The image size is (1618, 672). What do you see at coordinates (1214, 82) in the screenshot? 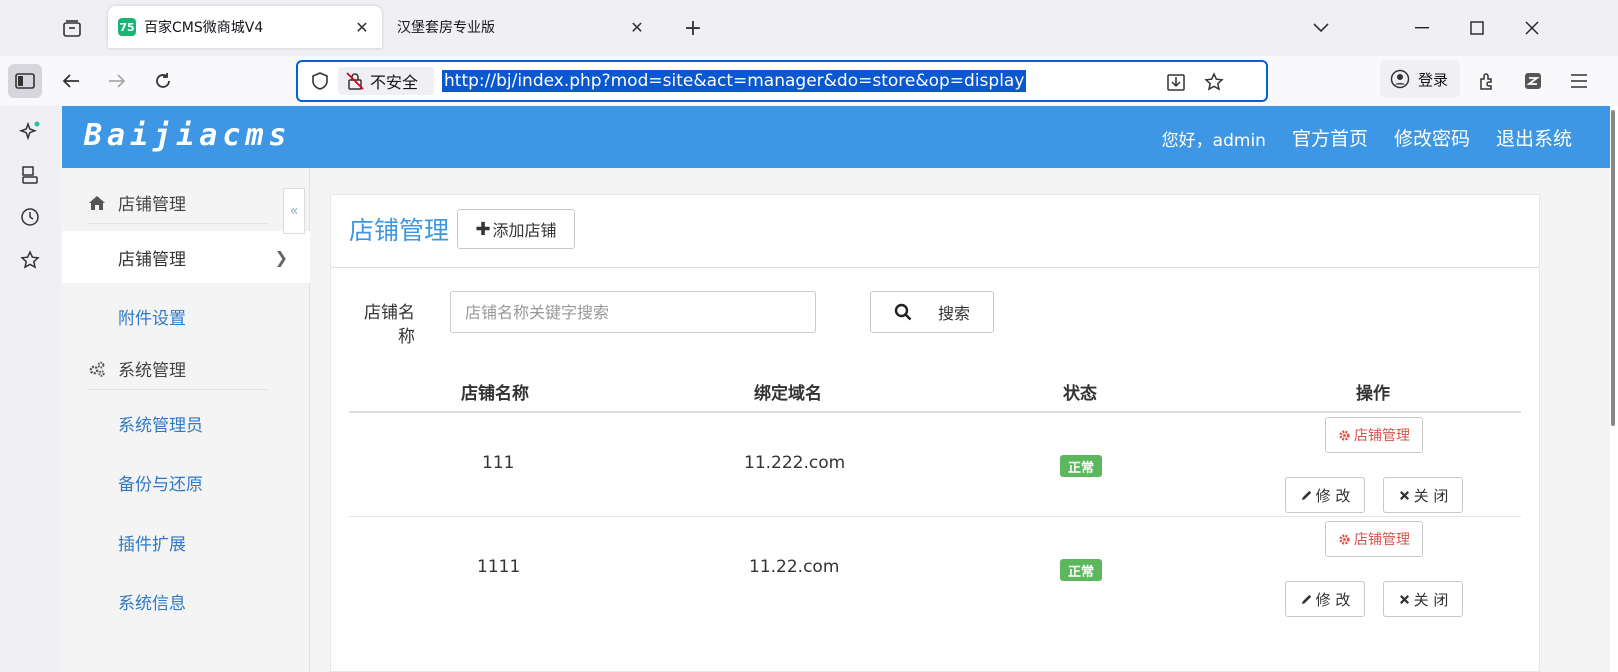
I see `bookmark-star-icon` at bounding box center [1214, 82].